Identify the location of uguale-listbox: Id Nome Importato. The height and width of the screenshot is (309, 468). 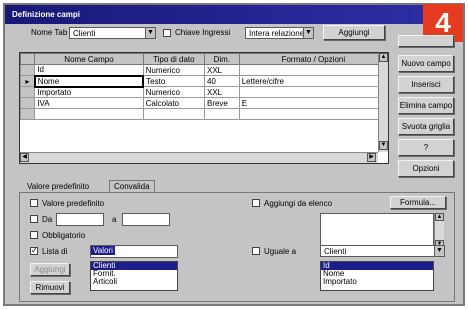
(377, 276).